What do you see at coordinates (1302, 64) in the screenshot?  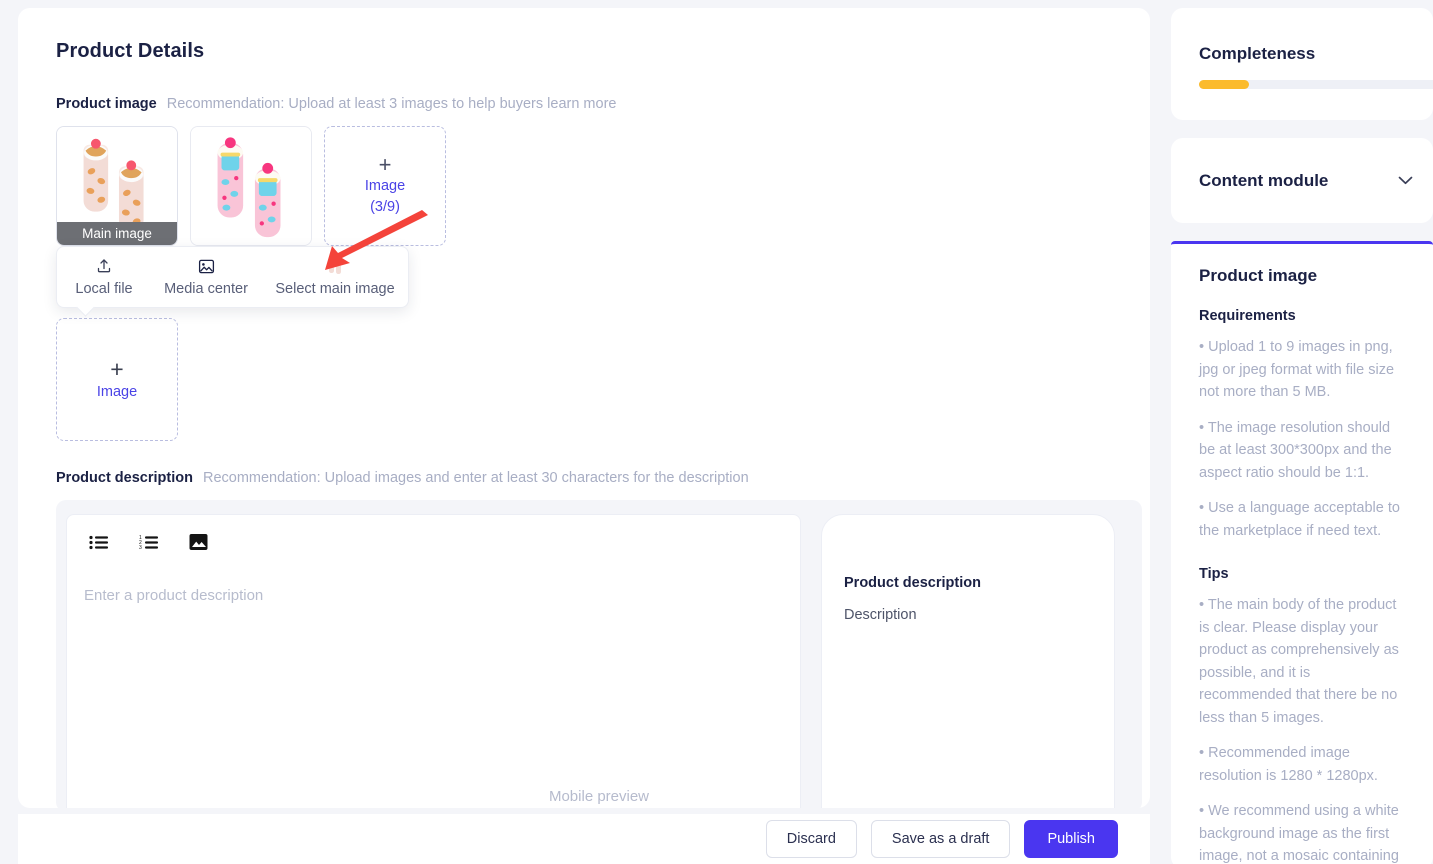 I see `completeness-card: Completeness` at bounding box center [1302, 64].